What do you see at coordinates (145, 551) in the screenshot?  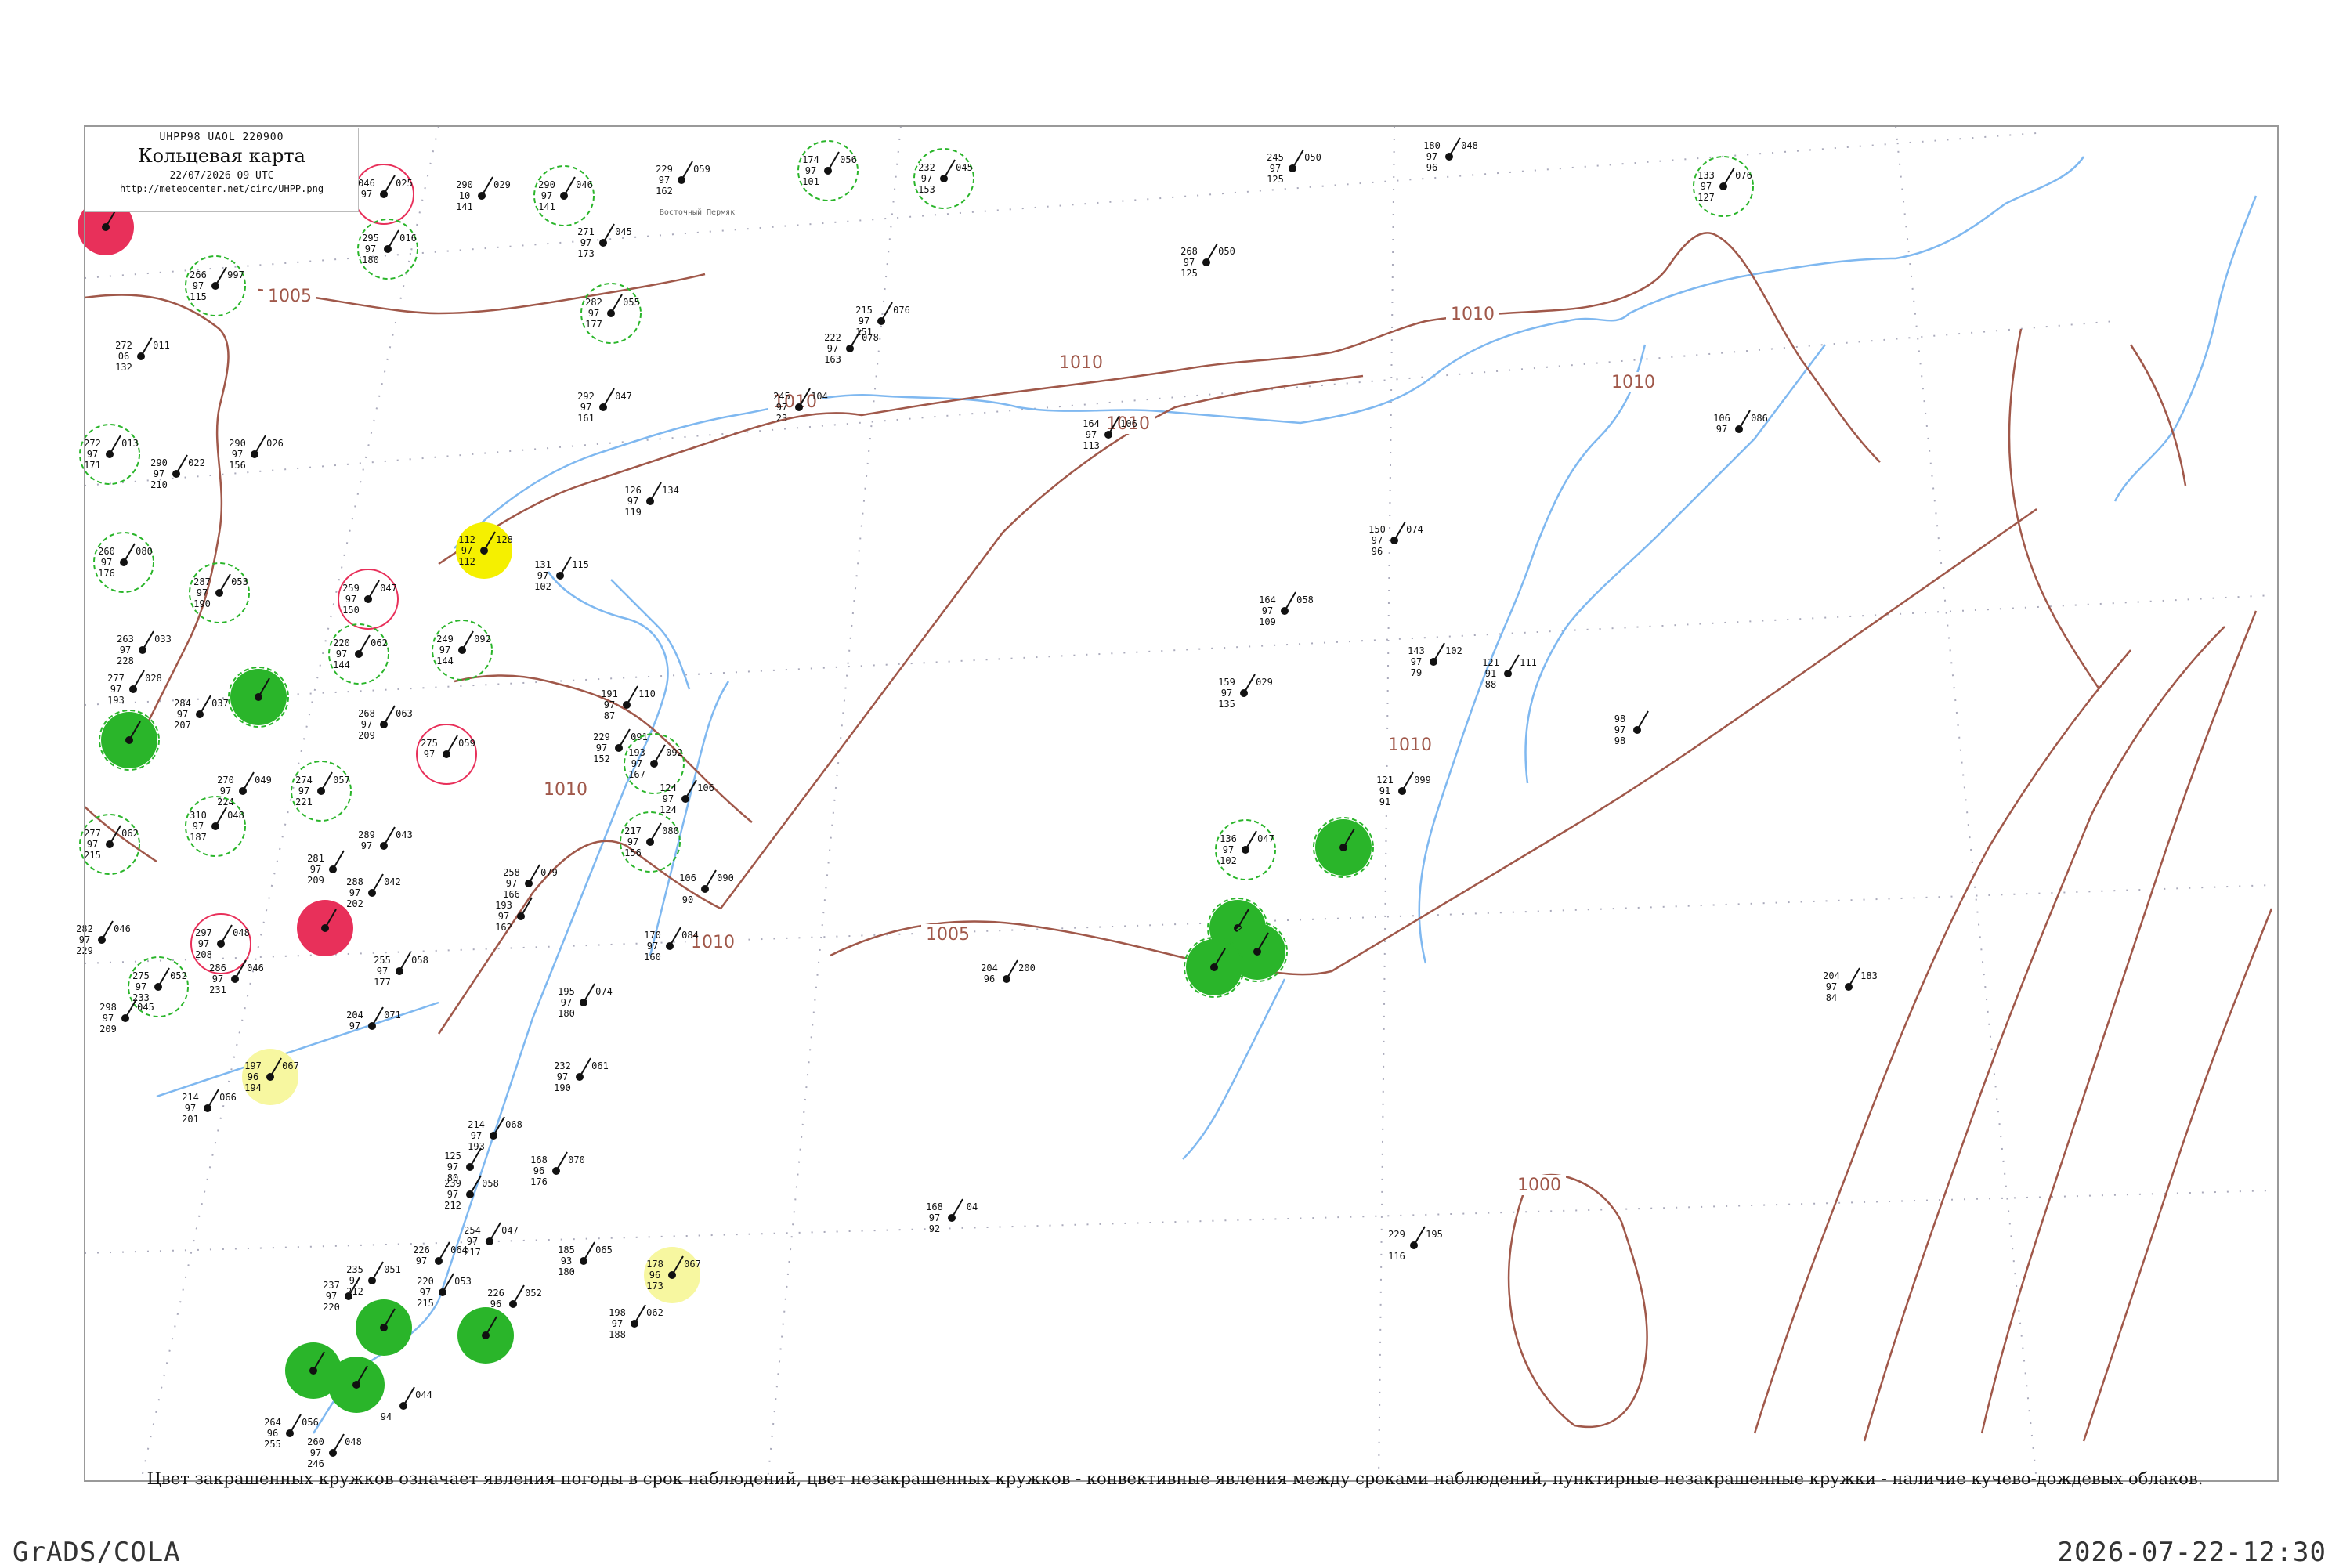 I see `station-pressure: 080` at bounding box center [145, 551].